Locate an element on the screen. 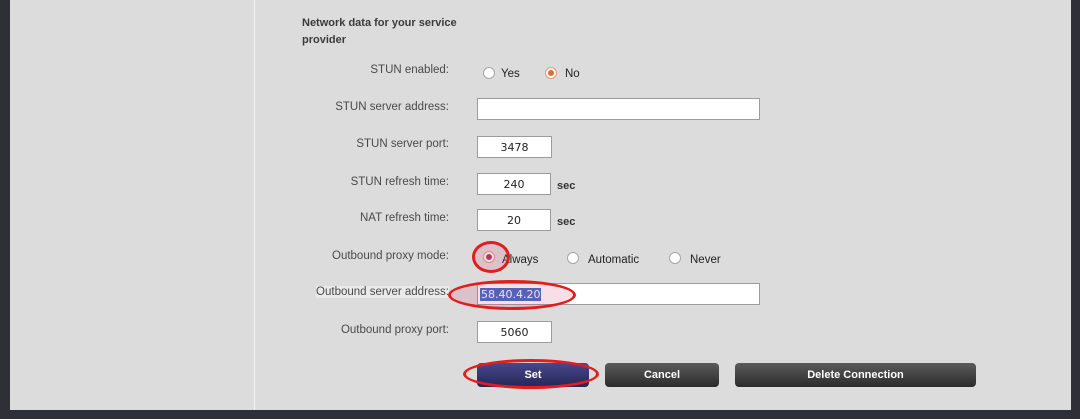 The image size is (1080, 419). nat-refresh-time-unit: sec is located at coordinates (566, 222).